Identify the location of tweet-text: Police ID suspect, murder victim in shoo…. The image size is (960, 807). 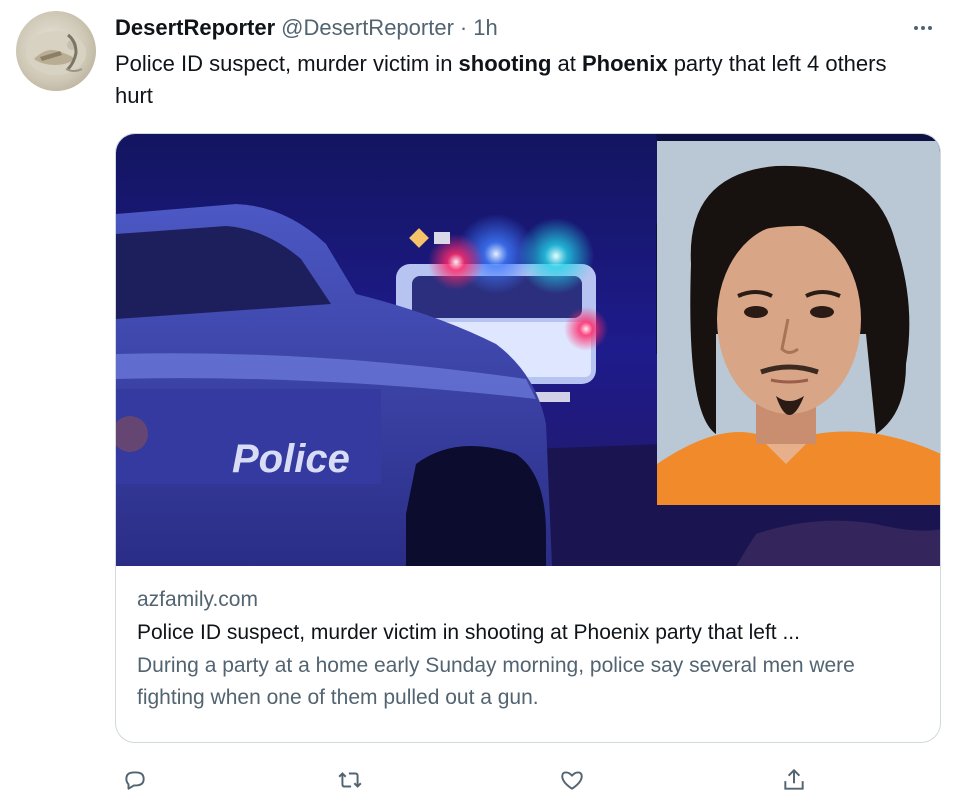
(522, 80).